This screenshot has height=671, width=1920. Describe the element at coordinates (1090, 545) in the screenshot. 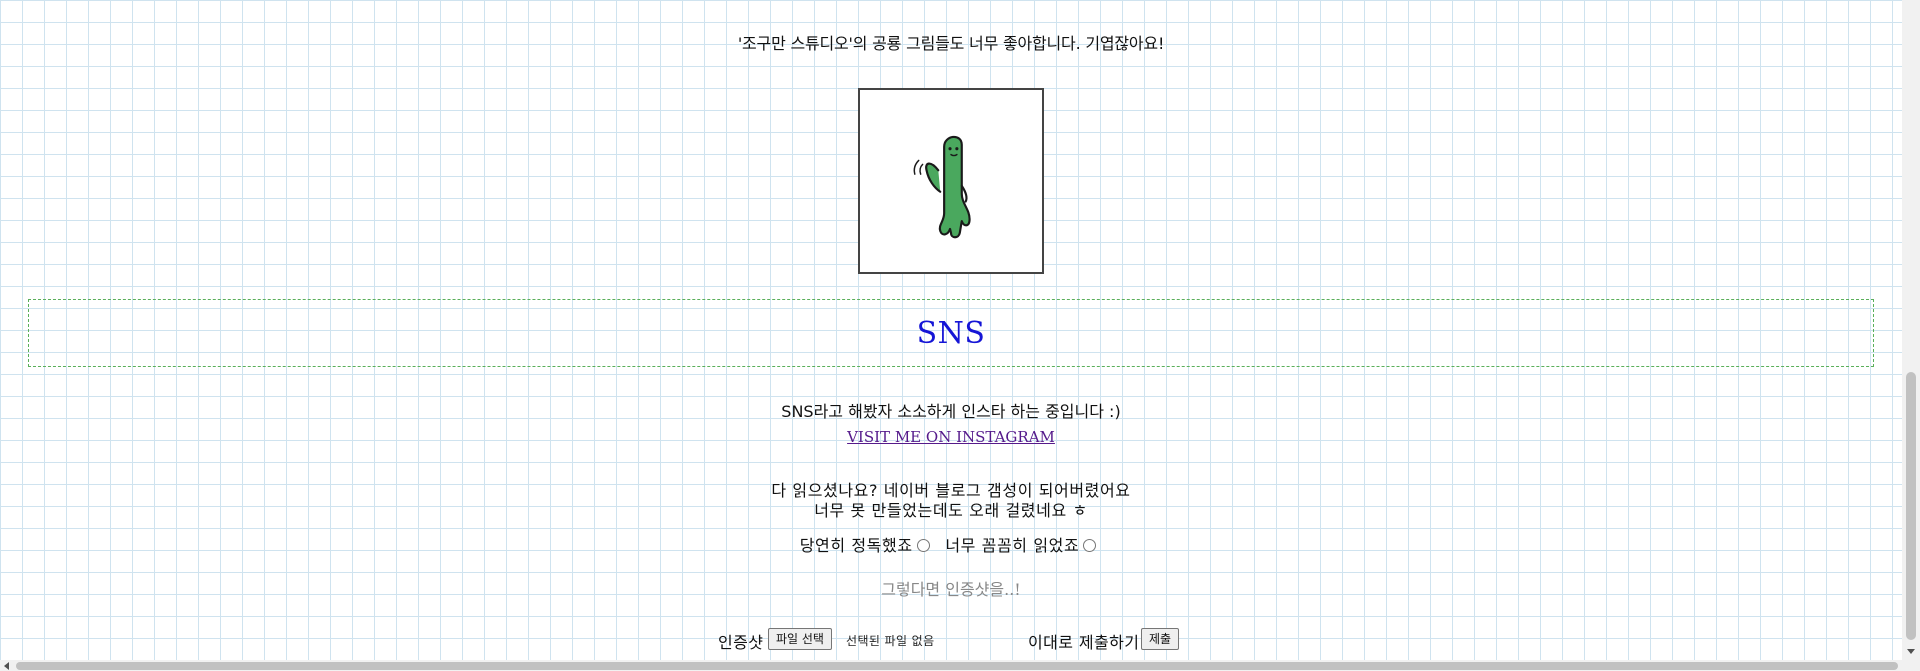

I see `radio-read-thoroughly` at that location.